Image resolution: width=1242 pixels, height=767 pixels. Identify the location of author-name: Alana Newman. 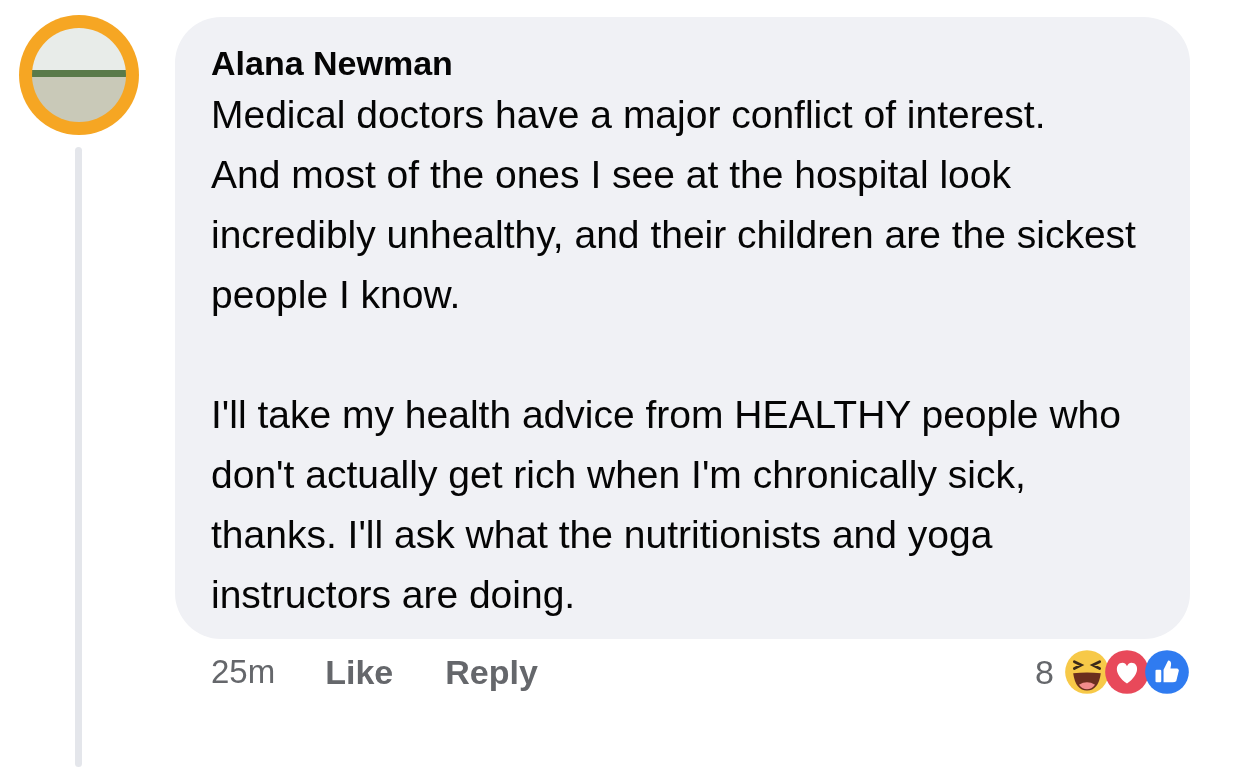
(685, 63).